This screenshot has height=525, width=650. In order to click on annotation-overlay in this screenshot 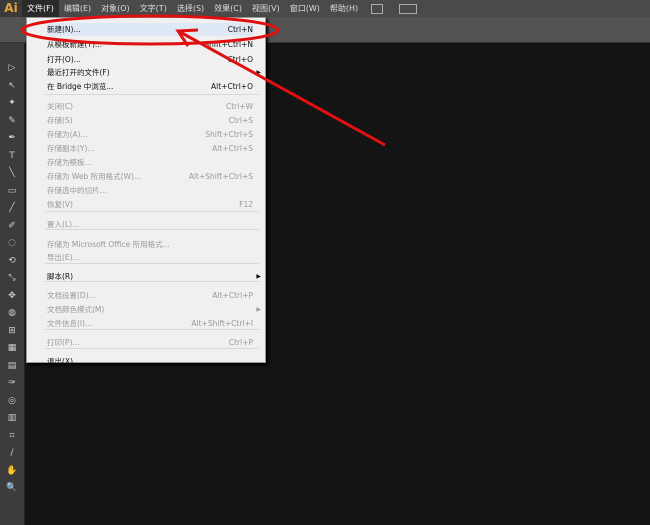, I will do `click(203, 80)`.